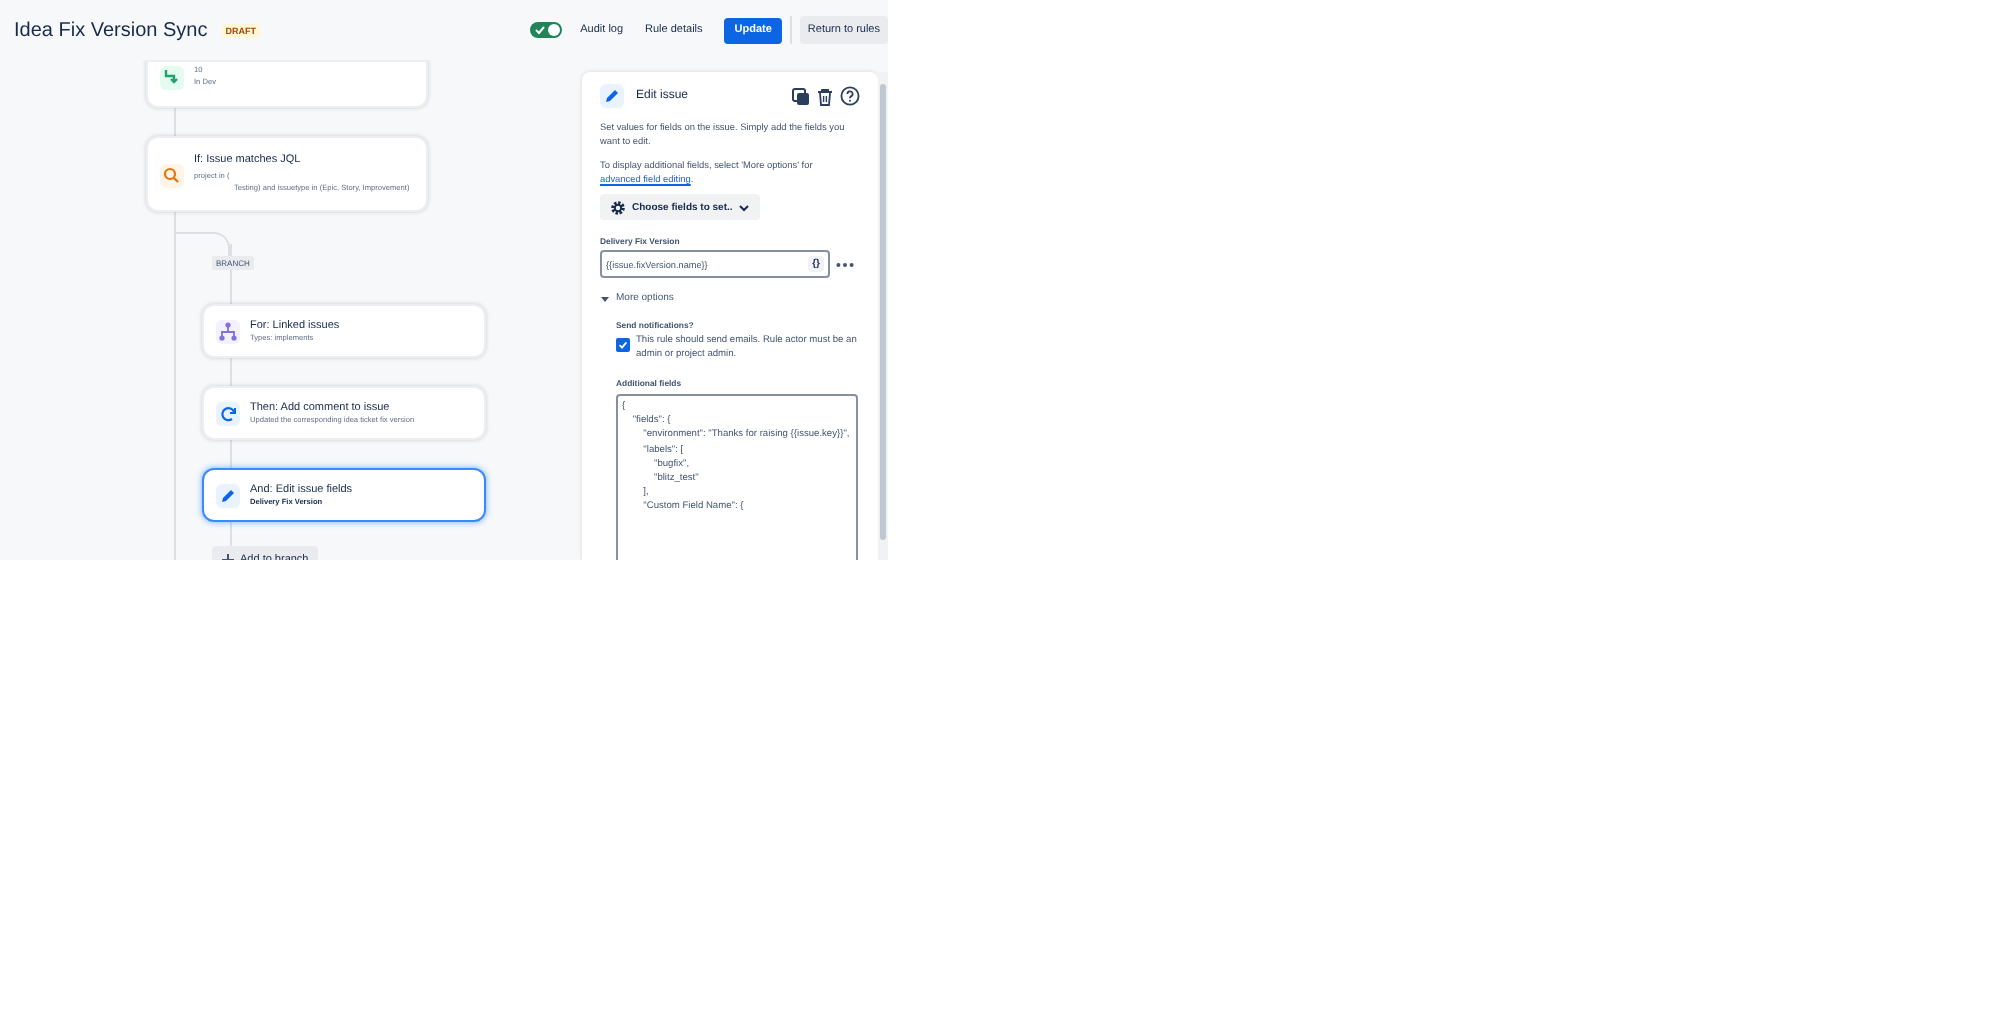  What do you see at coordinates (111, 30) in the screenshot?
I see `rule-title: Idea Fix Version Sync` at bounding box center [111, 30].